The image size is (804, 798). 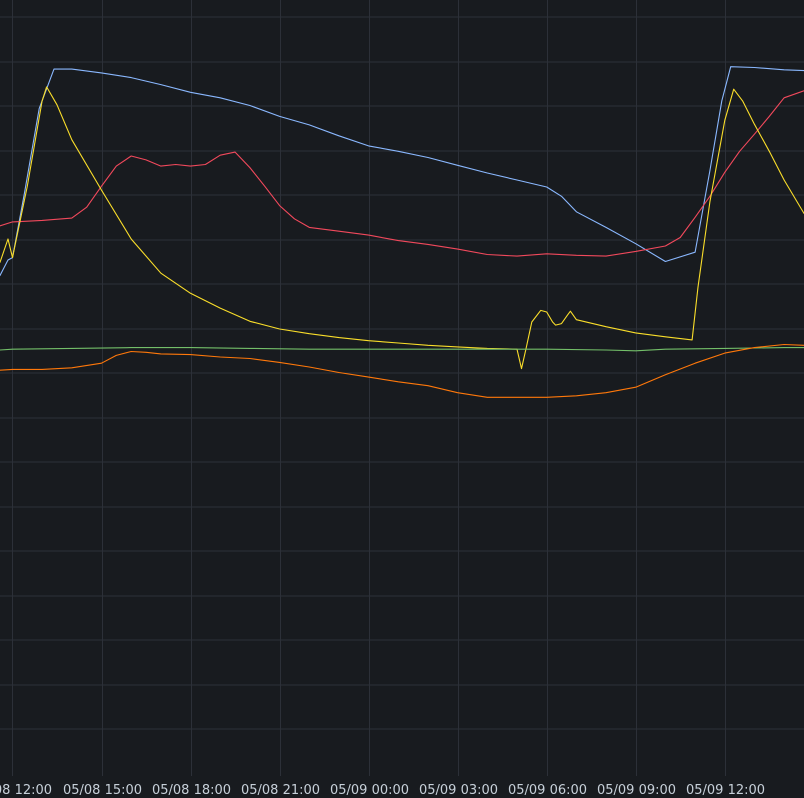 What do you see at coordinates (725, 790) in the screenshot?
I see `x-tick-label: 05/09 12:00` at bounding box center [725, 790].